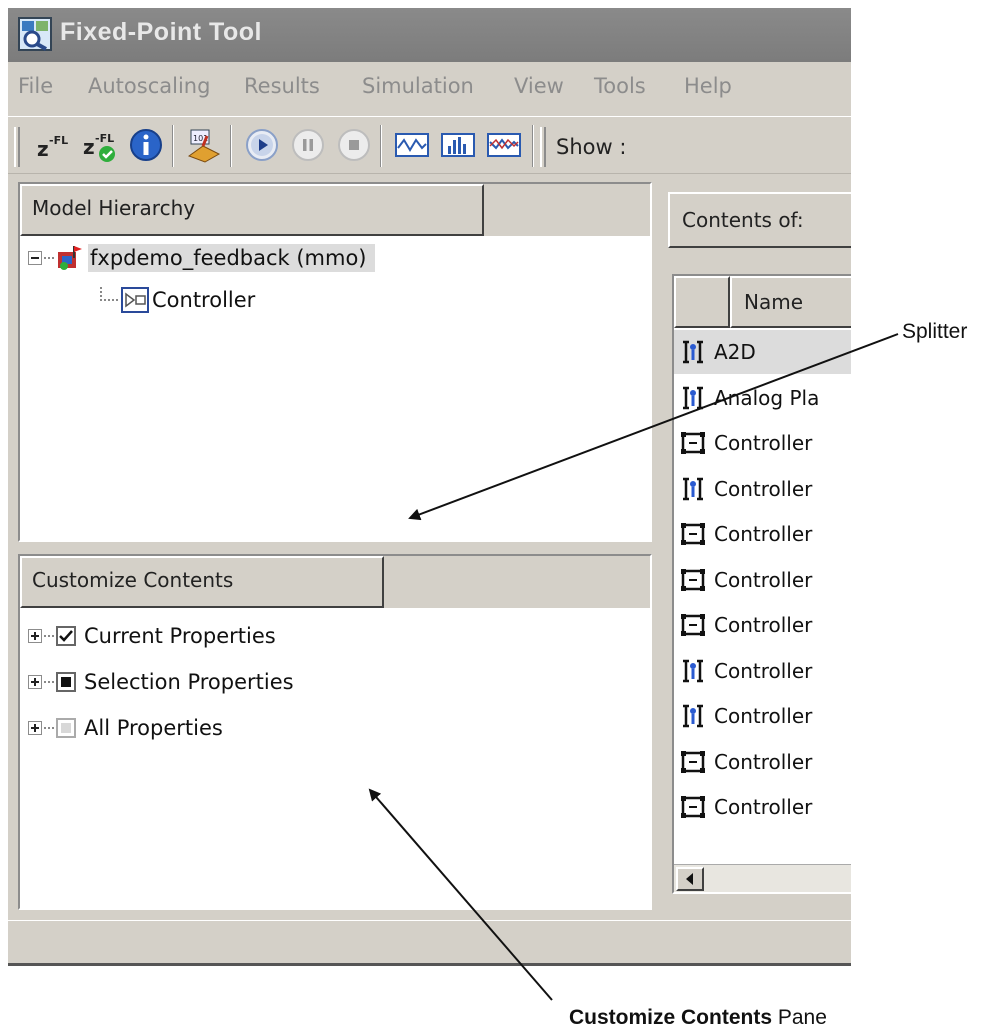  Describe the element at coordinates (671, 1017) in the screenshot. I see `annotation-bold-label: Customize Contents` at that location.